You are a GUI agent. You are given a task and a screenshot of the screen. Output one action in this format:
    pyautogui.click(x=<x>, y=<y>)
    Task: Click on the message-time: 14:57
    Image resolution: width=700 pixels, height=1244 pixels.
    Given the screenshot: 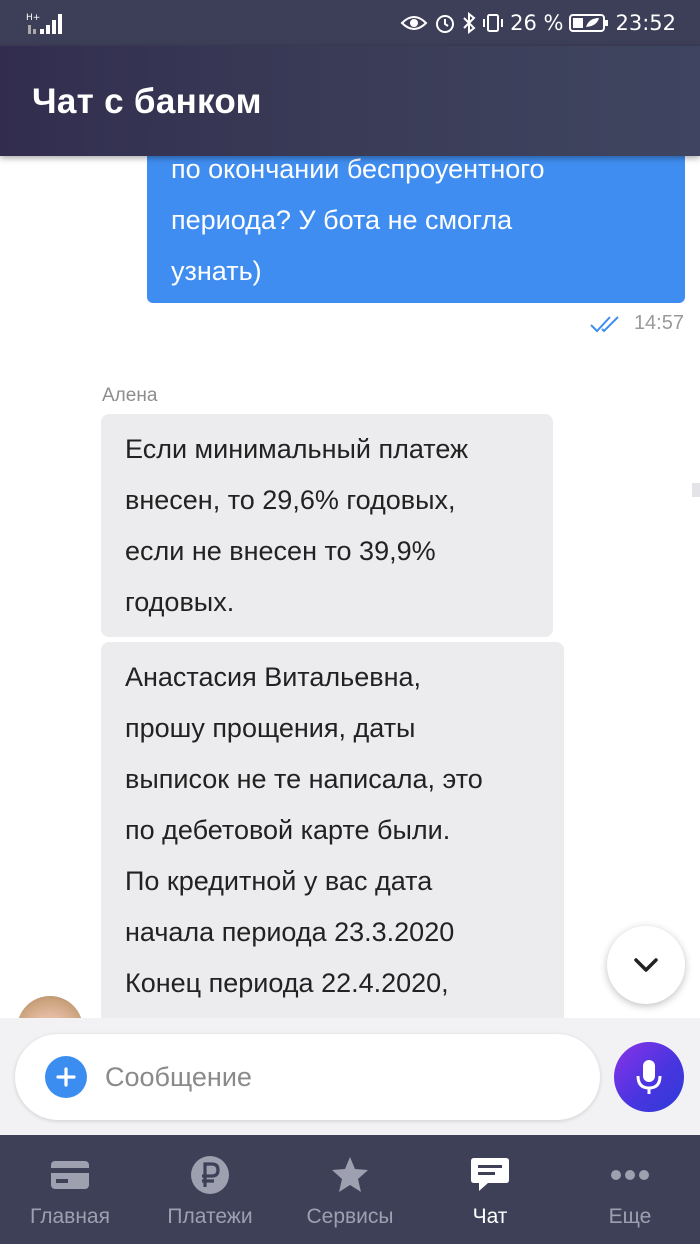 What is the action you would take?
    pyautogui.click(x=658, y=323)
    